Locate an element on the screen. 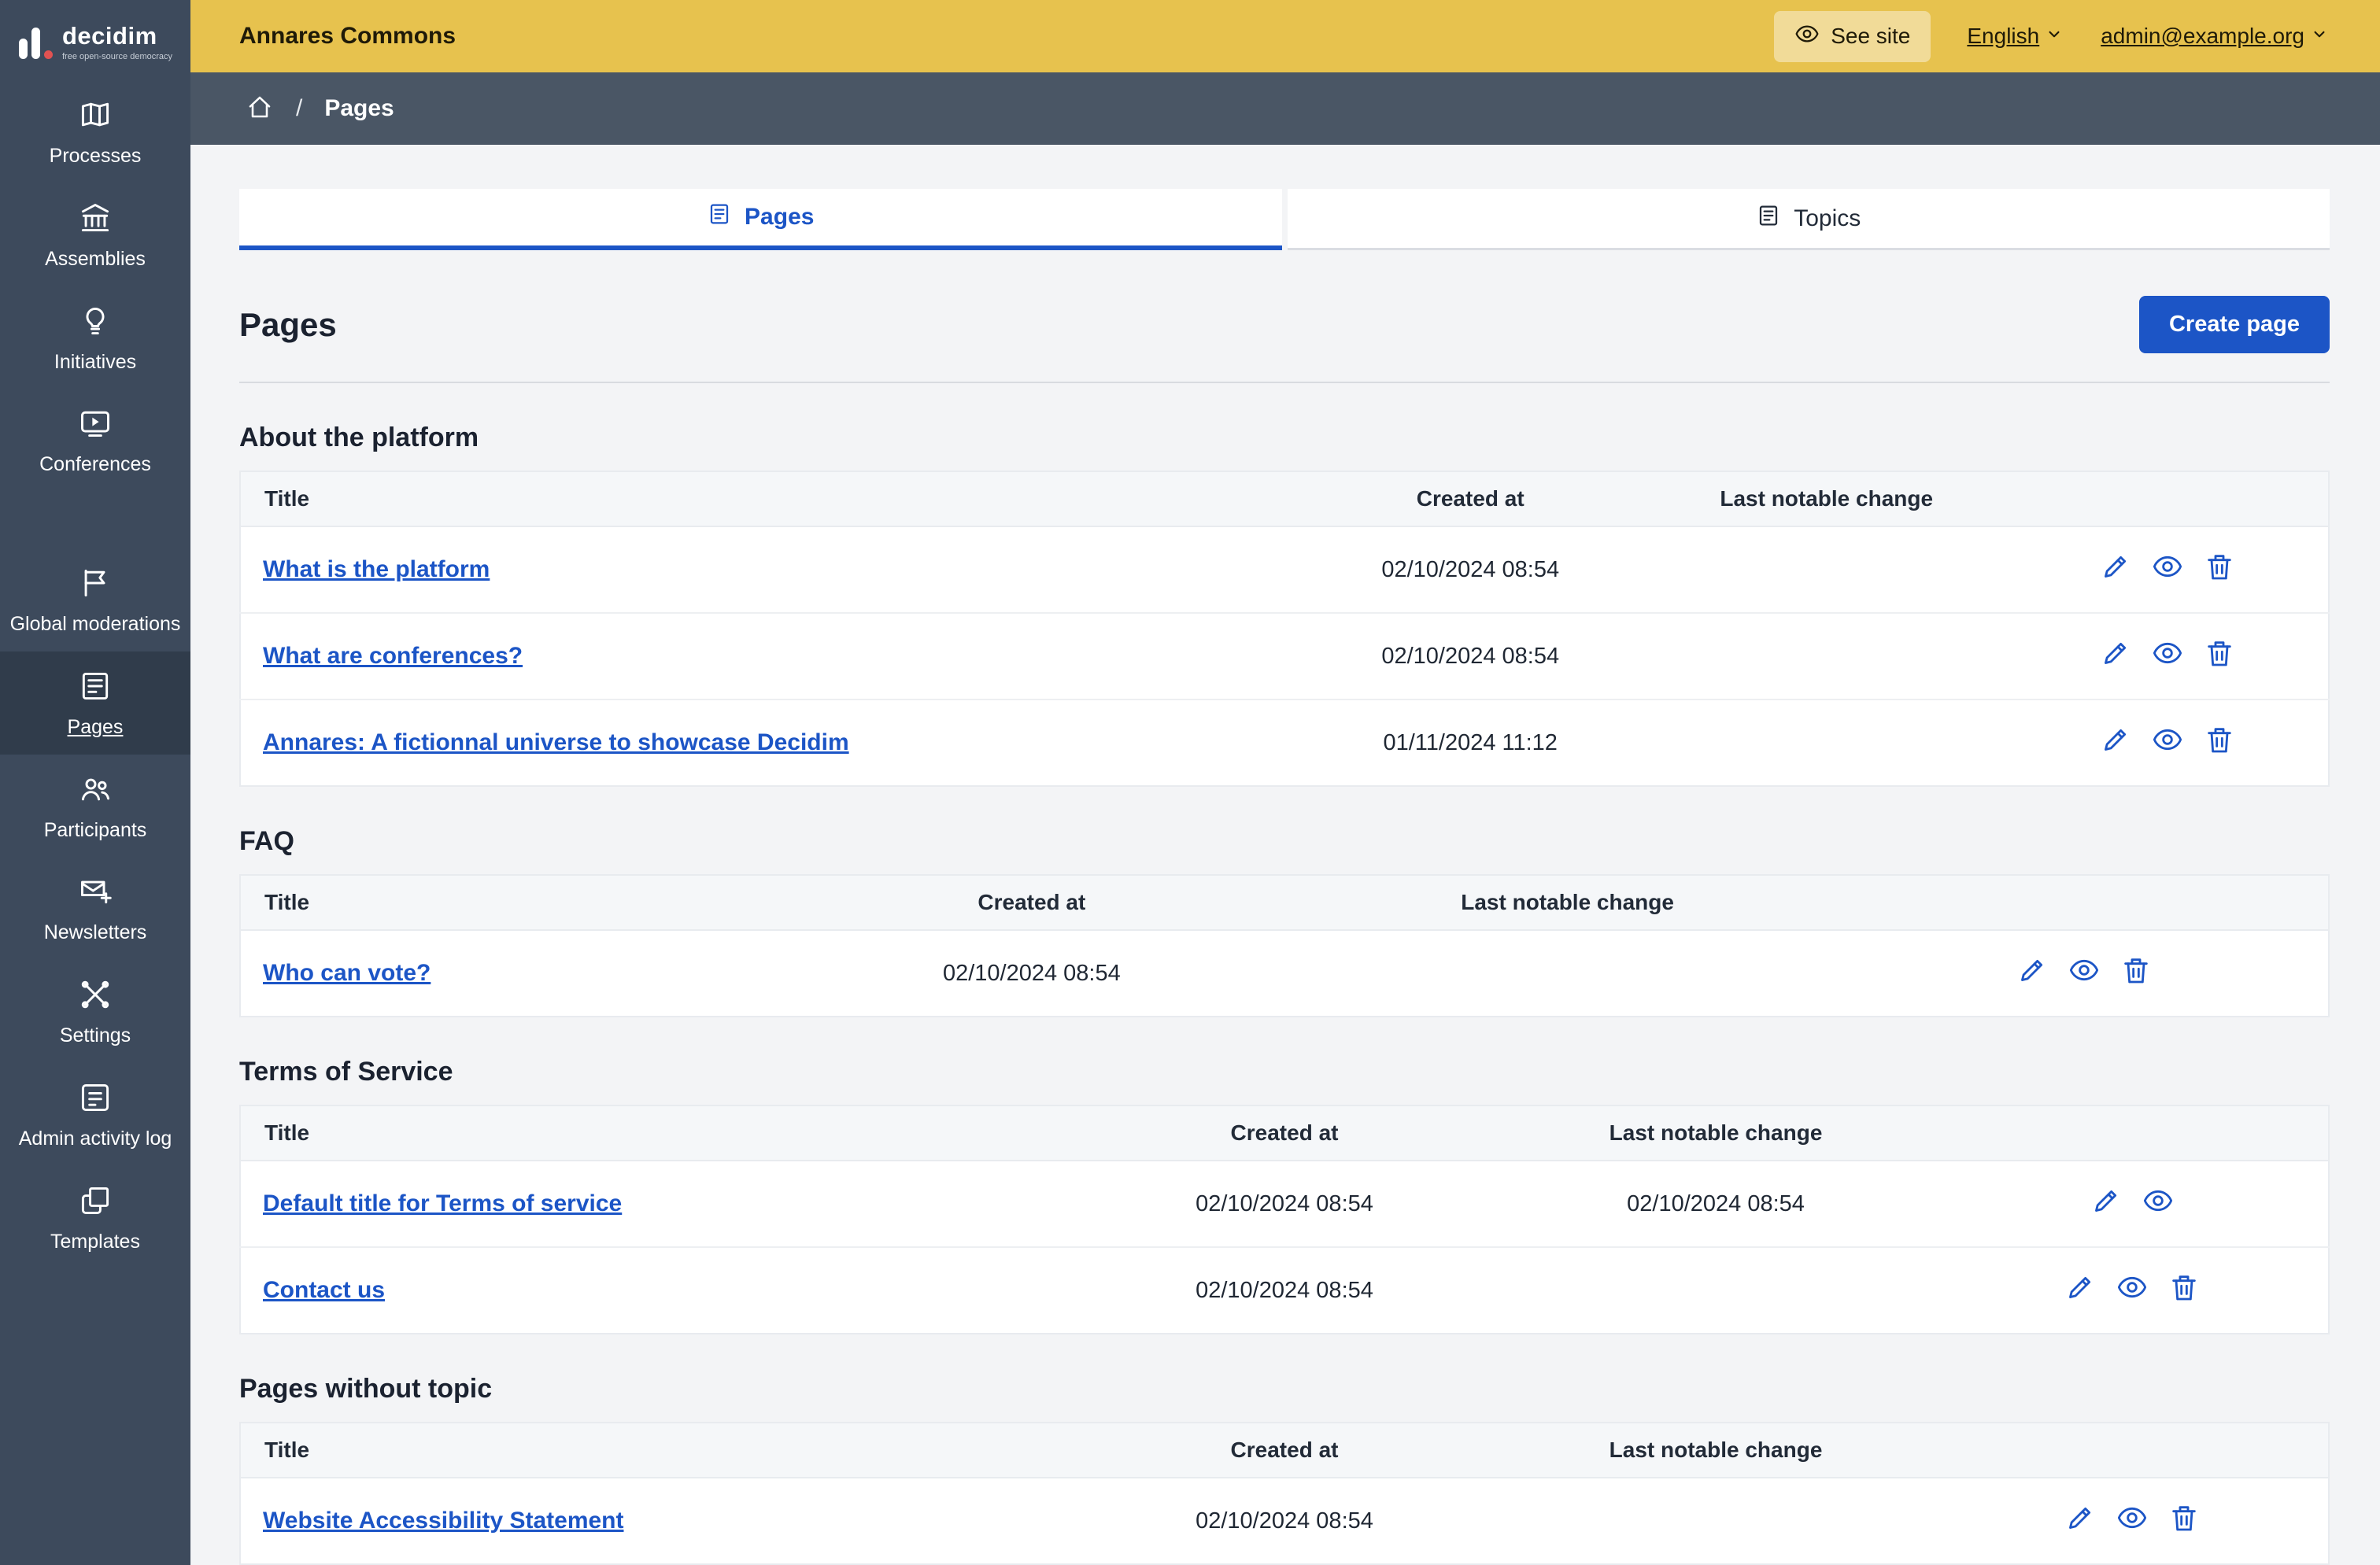 This screenshot has width=2380, height=1565. logo-tagline: free open-source democracy is located at coordinates (117, 56).